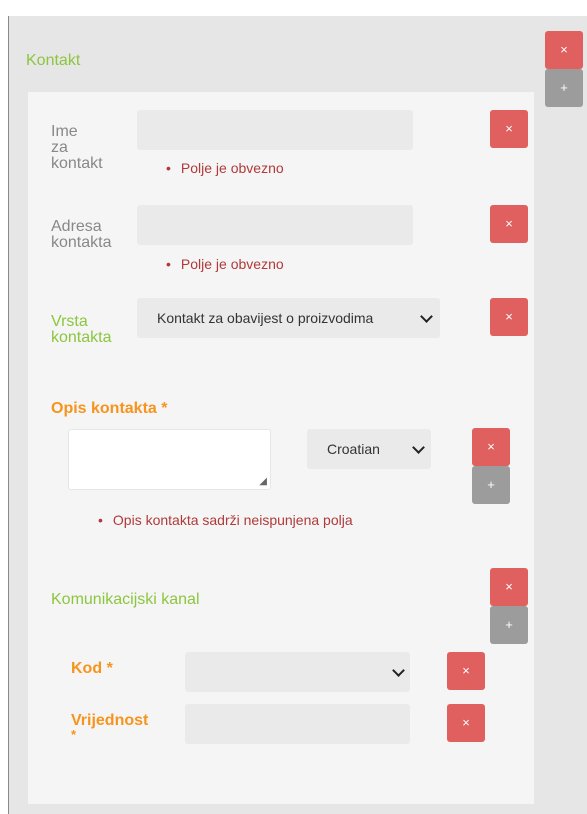 Image resolution: width=587 pixels, height=814 pixels. What do you see at coordinates (125, 599) in the screenshot?
I see `channel-title: Komunikacijski kanal` at bounding box center [125, 599].